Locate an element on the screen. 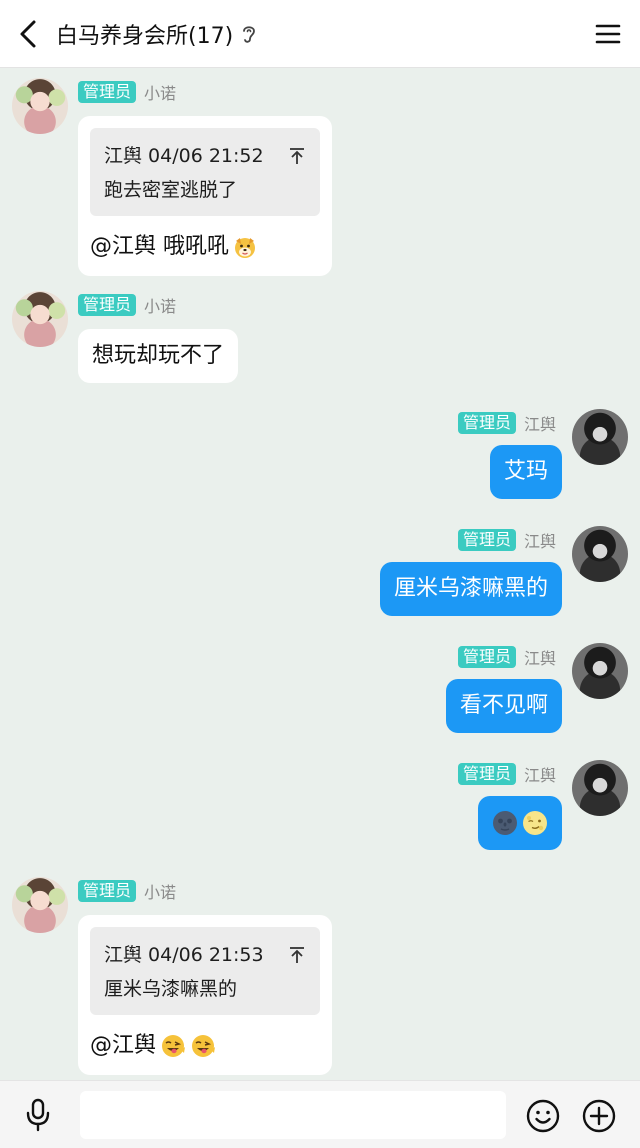 The width and height of the screenshot is (640, 1148). emoji-button is located at coordinates (543, 1116).